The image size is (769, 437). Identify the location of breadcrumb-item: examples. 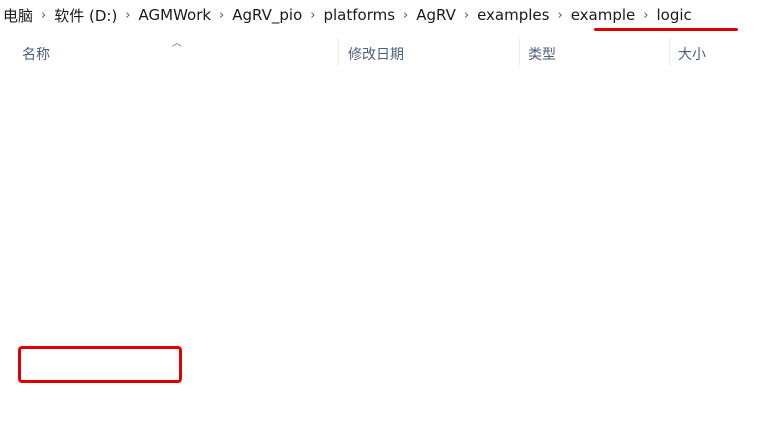
(513, 15).